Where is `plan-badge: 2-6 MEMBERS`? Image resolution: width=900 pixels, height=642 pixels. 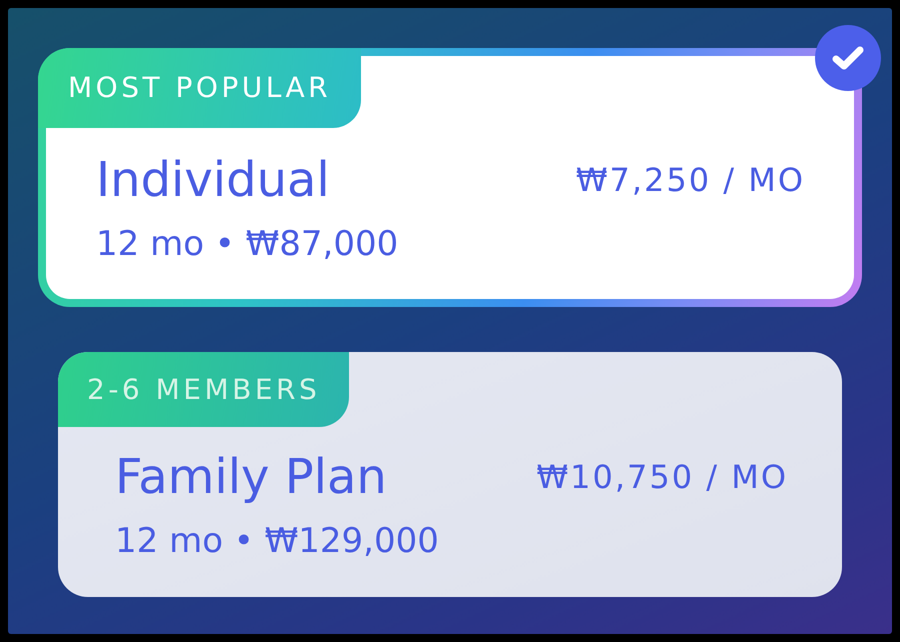 plan-badge: 2-6 MEMBERS is located at coordinates (204, 389).